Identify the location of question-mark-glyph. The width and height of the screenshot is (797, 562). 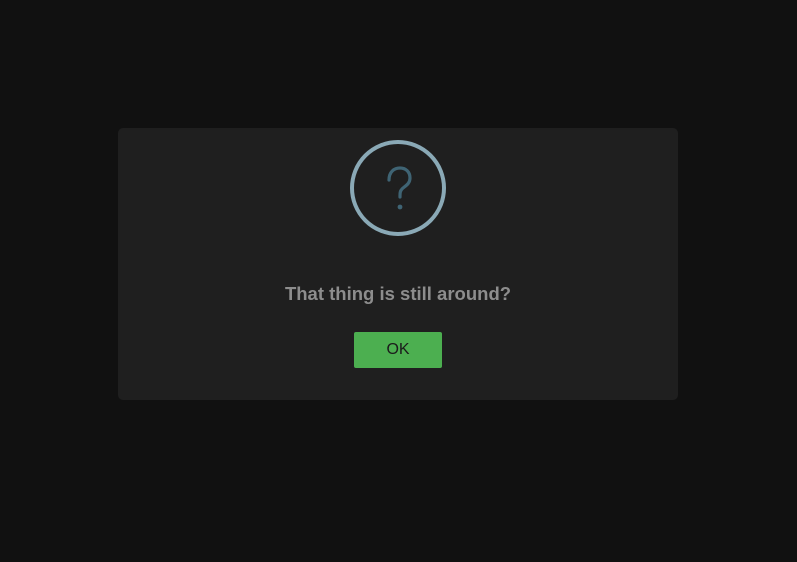
(399, 188).